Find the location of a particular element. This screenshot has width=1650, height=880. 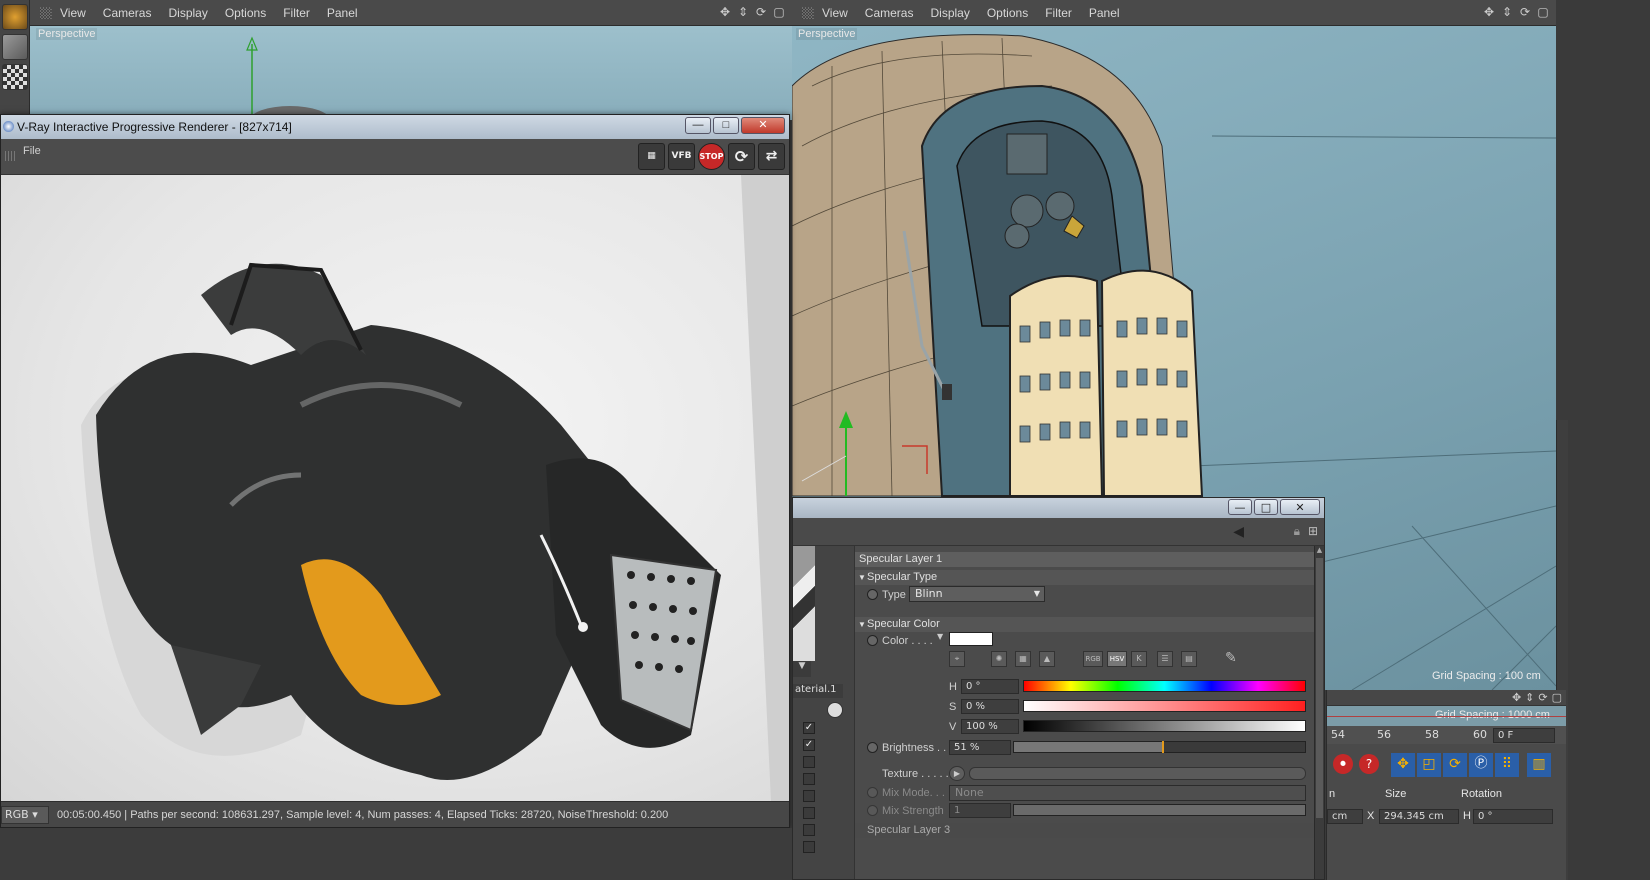

position-x-input: cm is located at coordinates (1345, 816).